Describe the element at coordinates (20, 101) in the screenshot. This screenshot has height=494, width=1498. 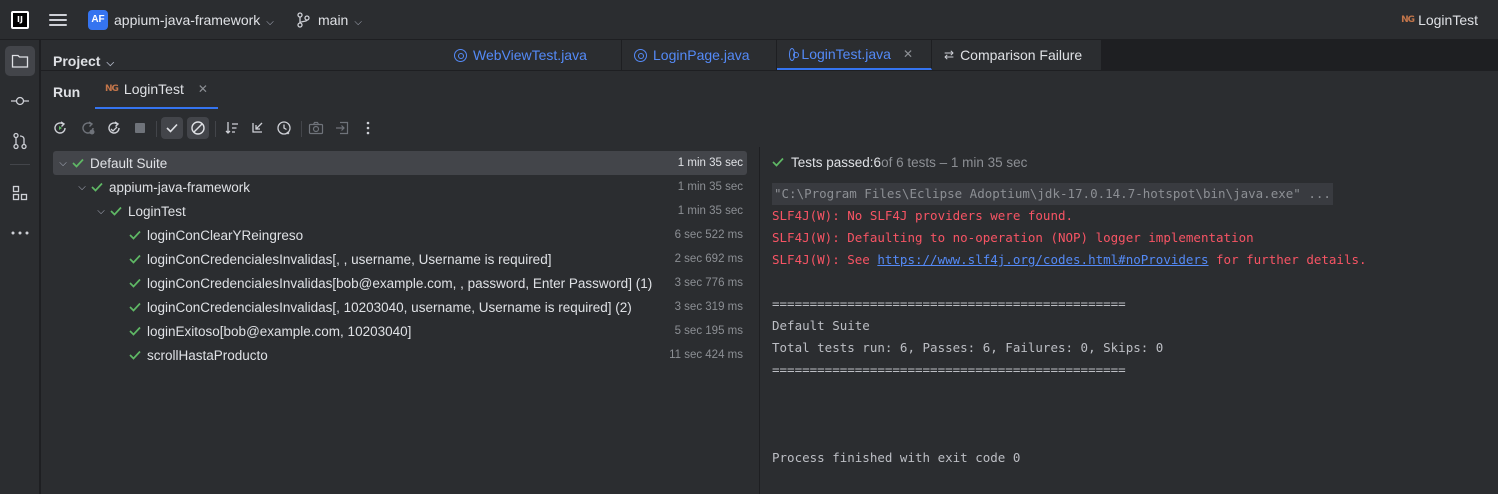
I see `commit-icon` at that location.